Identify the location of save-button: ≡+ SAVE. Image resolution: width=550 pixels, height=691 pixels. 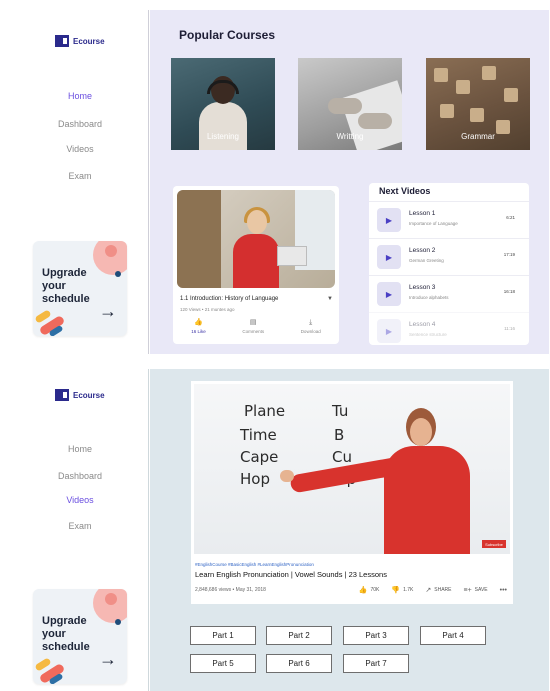
(475, 590).